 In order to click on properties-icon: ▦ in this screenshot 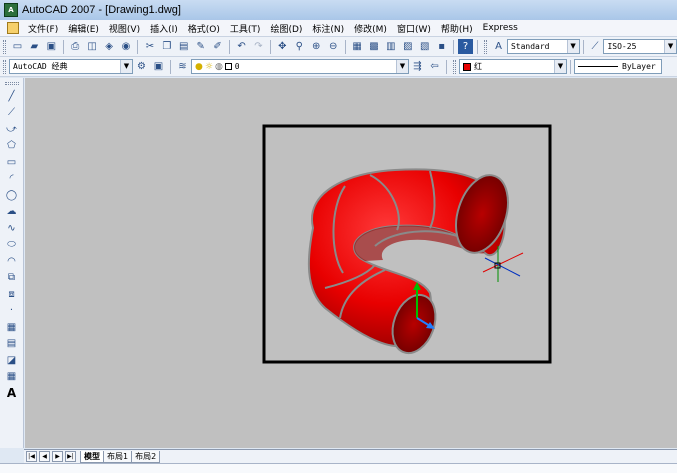, I will do `click(357, 46)`.